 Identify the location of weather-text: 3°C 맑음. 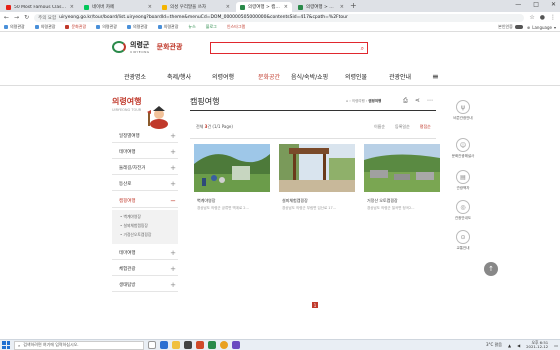
(494, 345).